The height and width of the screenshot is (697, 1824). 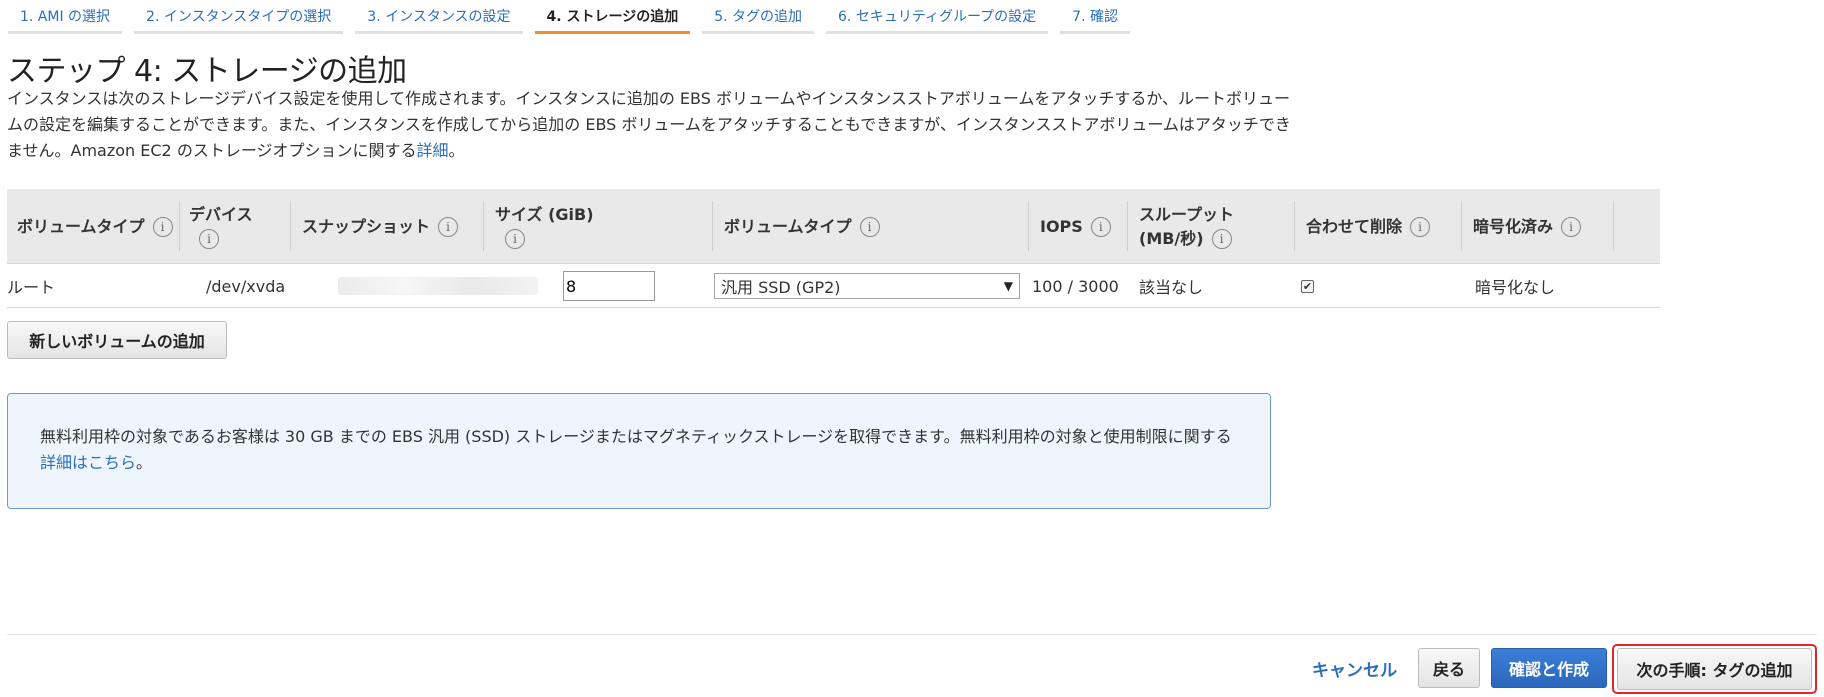 I want to click on step-security-group: 6. セキュリティグループの設定, so click(x=937, y=17).